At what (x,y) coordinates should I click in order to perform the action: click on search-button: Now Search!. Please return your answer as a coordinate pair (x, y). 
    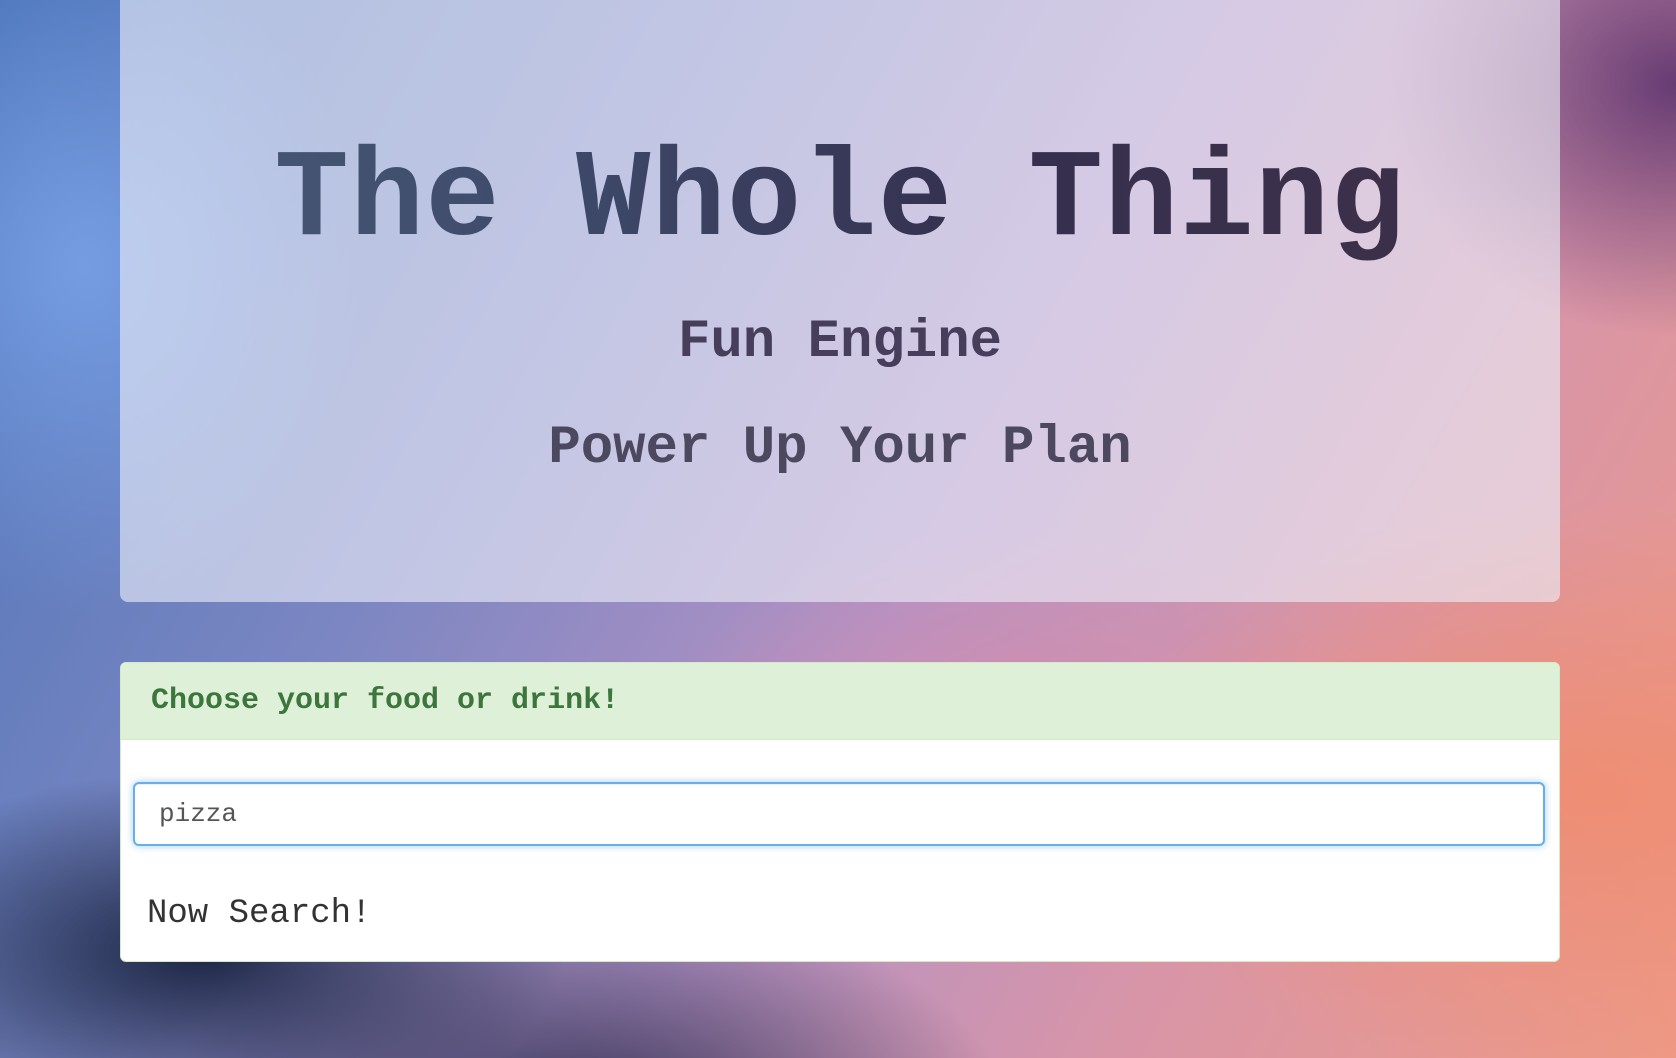
    Looking at the image, I should click on (259, 914).